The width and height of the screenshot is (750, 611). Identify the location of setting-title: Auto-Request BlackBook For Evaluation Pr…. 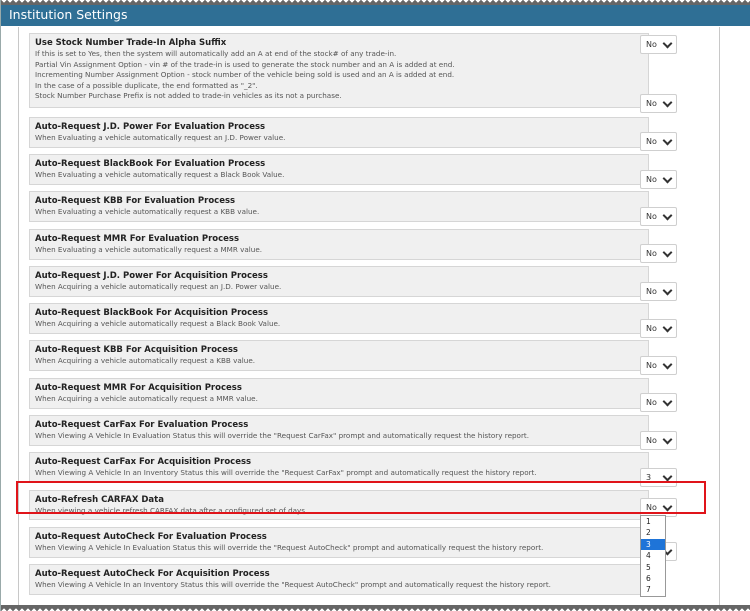
(150, 164).